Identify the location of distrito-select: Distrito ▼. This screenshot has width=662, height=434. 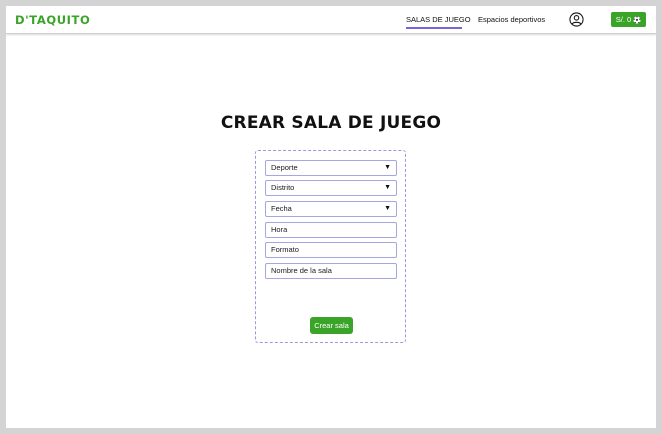
(331, 188).